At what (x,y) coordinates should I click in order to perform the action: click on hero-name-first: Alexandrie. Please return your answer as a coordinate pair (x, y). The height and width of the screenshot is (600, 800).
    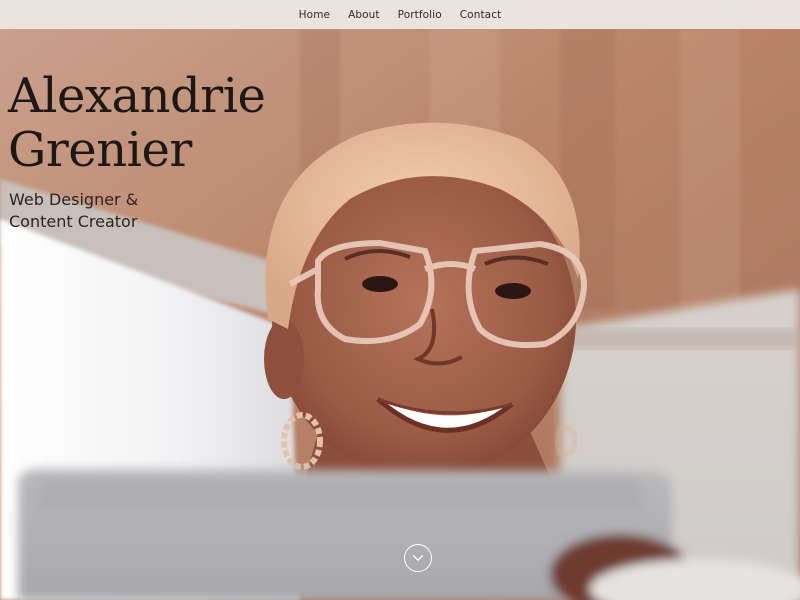
    Looking at the image, I should click on (137, 96).